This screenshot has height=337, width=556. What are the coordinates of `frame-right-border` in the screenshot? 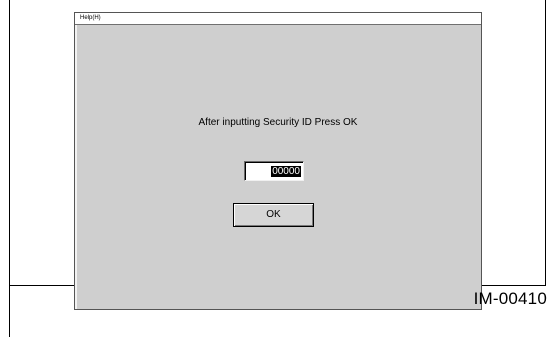 It's located at (545, 142).